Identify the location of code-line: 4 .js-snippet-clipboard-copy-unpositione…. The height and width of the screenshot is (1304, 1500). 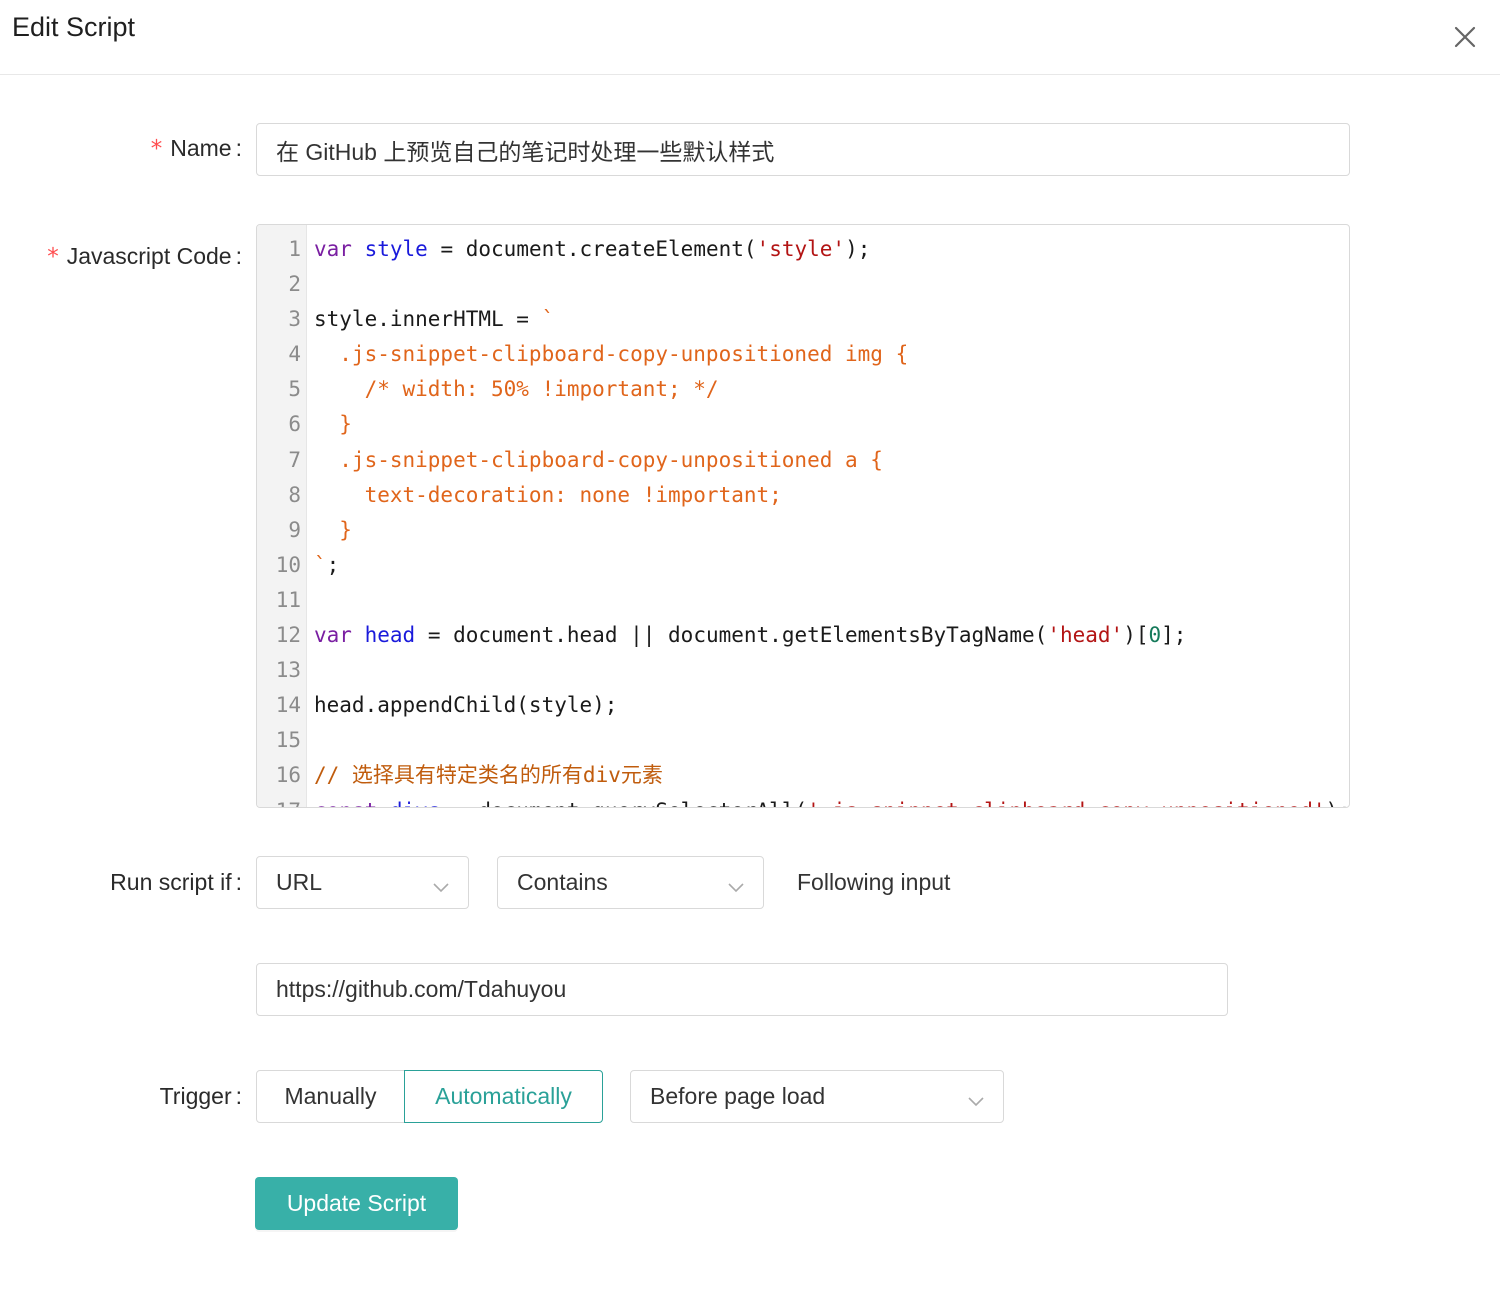
(803, 354).